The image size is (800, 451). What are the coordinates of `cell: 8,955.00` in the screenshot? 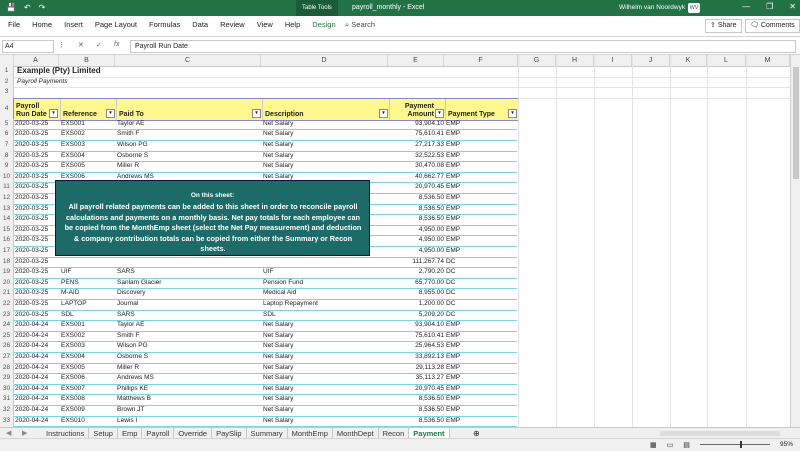 It's located at (417, 293).